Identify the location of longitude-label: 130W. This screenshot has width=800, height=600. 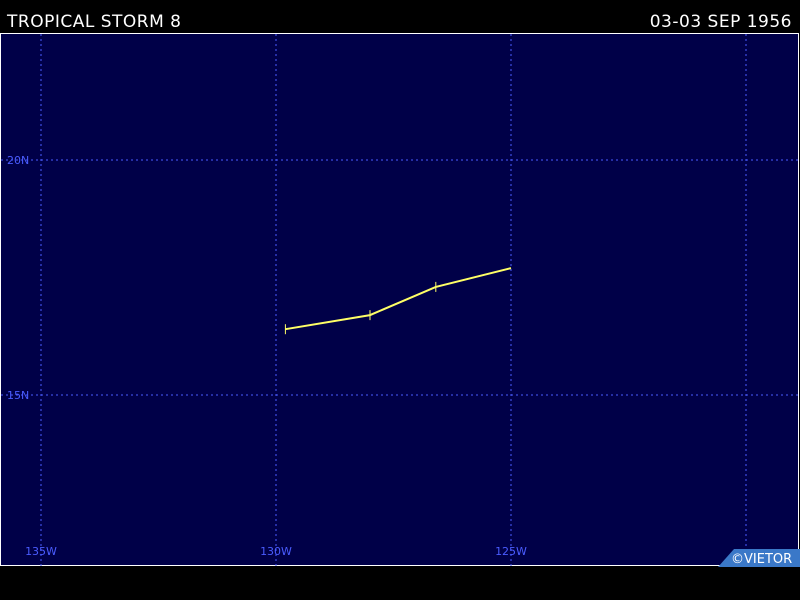
(276, 551).